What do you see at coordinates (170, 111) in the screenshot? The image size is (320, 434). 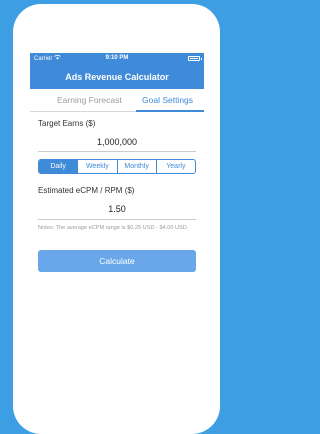 I see `tab-selected-indicator` at bounding box center [170, 111].